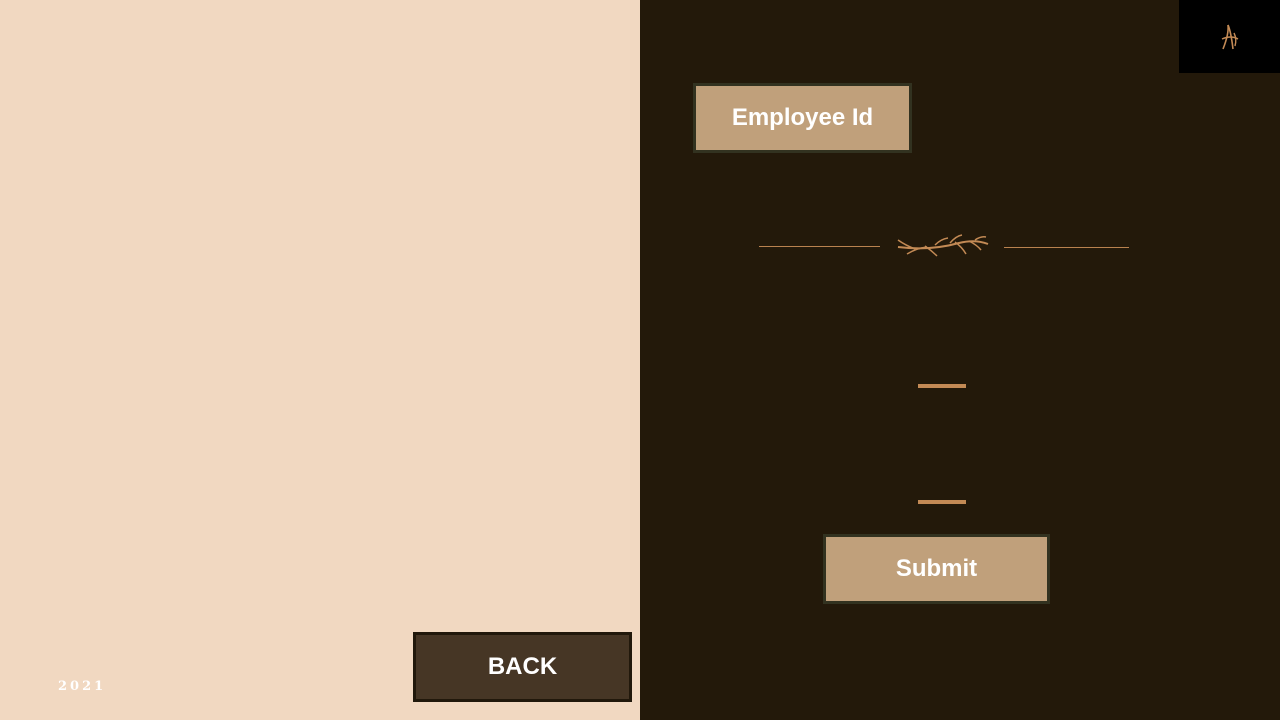 This screenshot has width=1280, height=720. Describe the element at coordinates (522, 667) in the screenshot. I see `back-button: BACK` at that location.